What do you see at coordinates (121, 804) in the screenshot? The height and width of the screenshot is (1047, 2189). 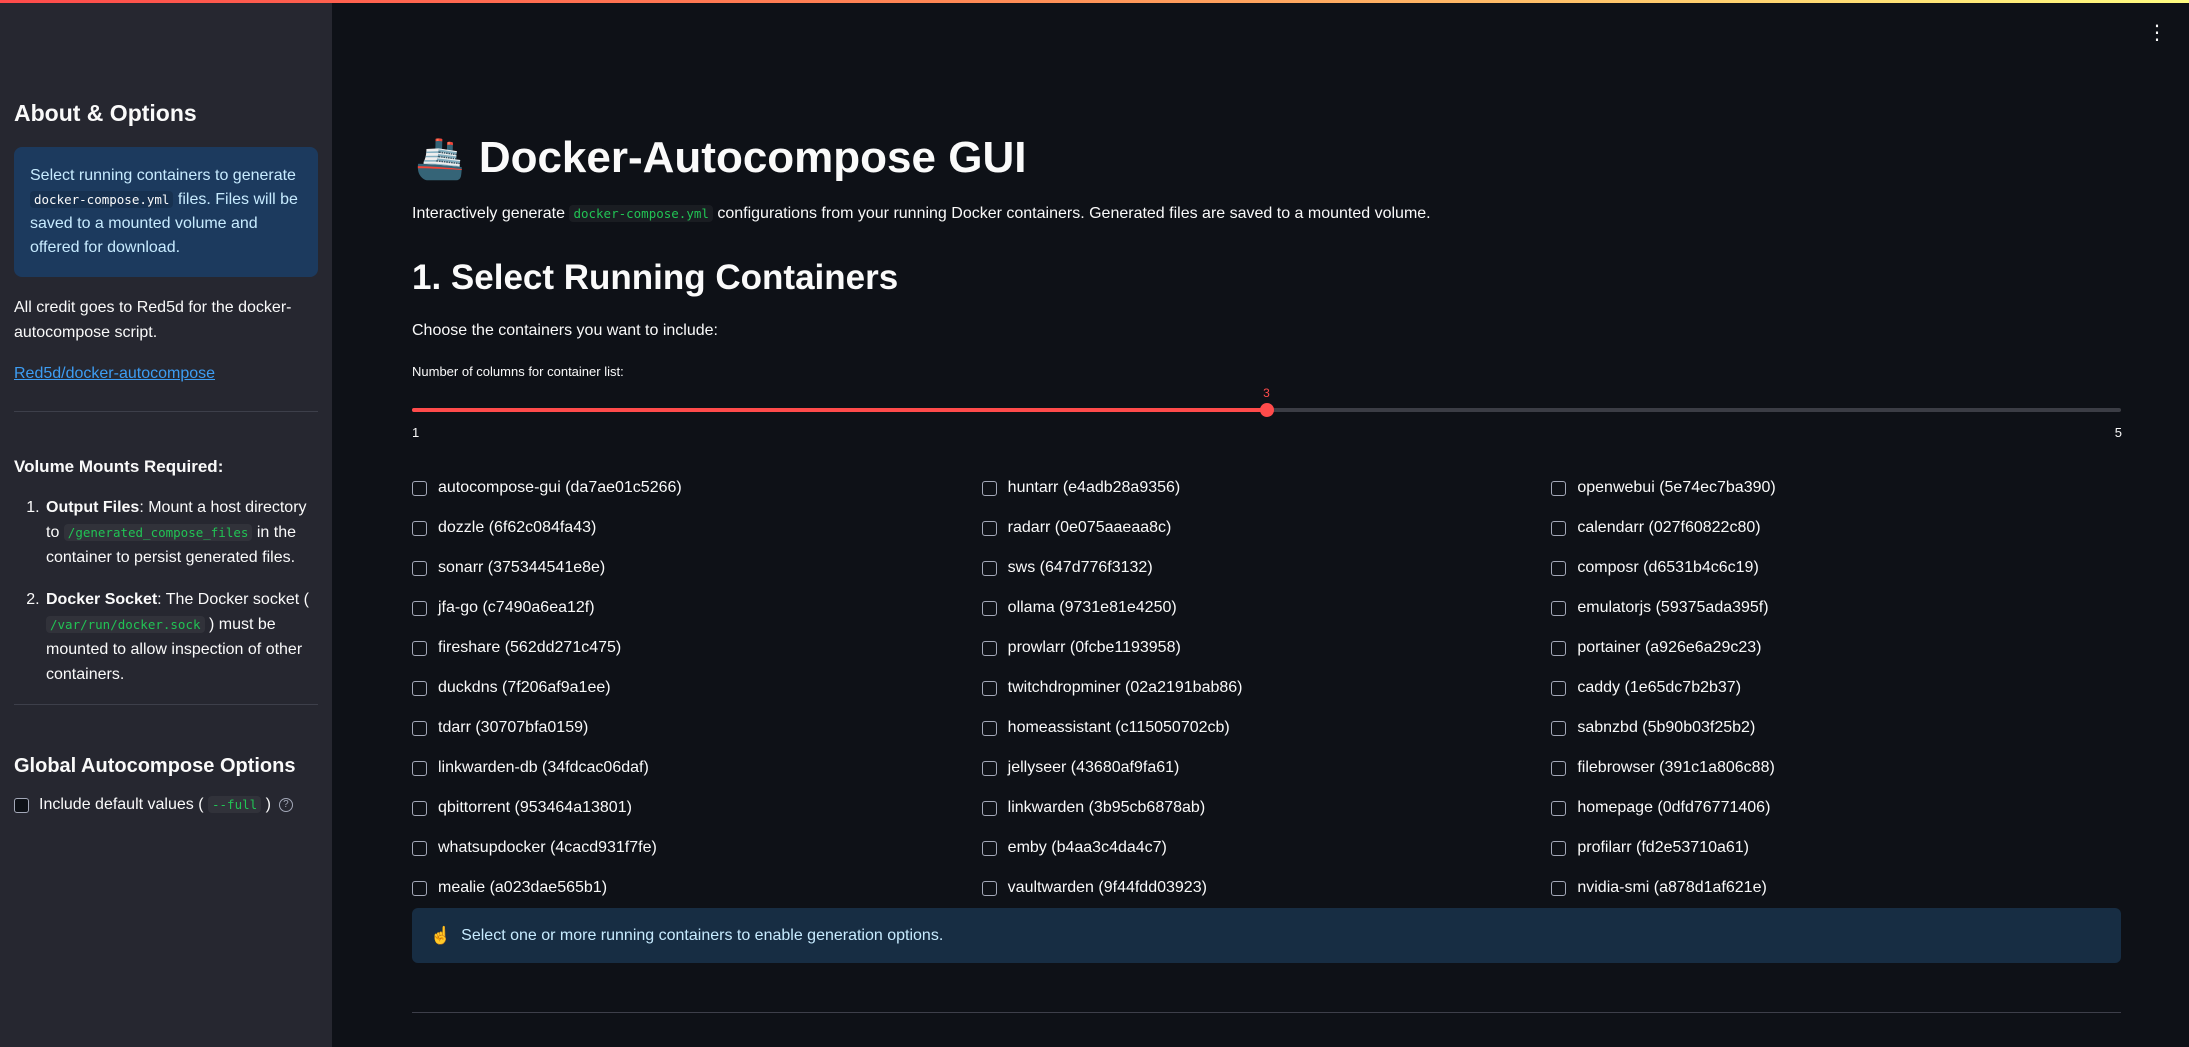 I see `include-defaults-label-pre: Include default values (` at bounding box center [121, 804].